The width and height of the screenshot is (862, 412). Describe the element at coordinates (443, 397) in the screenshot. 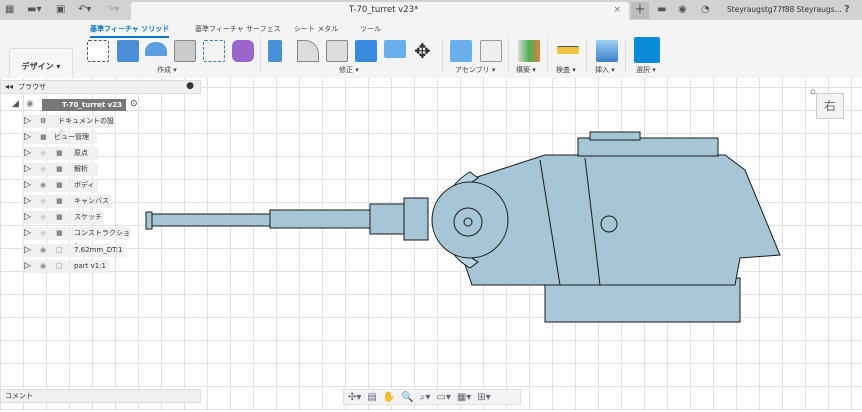

I see `display-settings-icon: ▭▾` at that location.